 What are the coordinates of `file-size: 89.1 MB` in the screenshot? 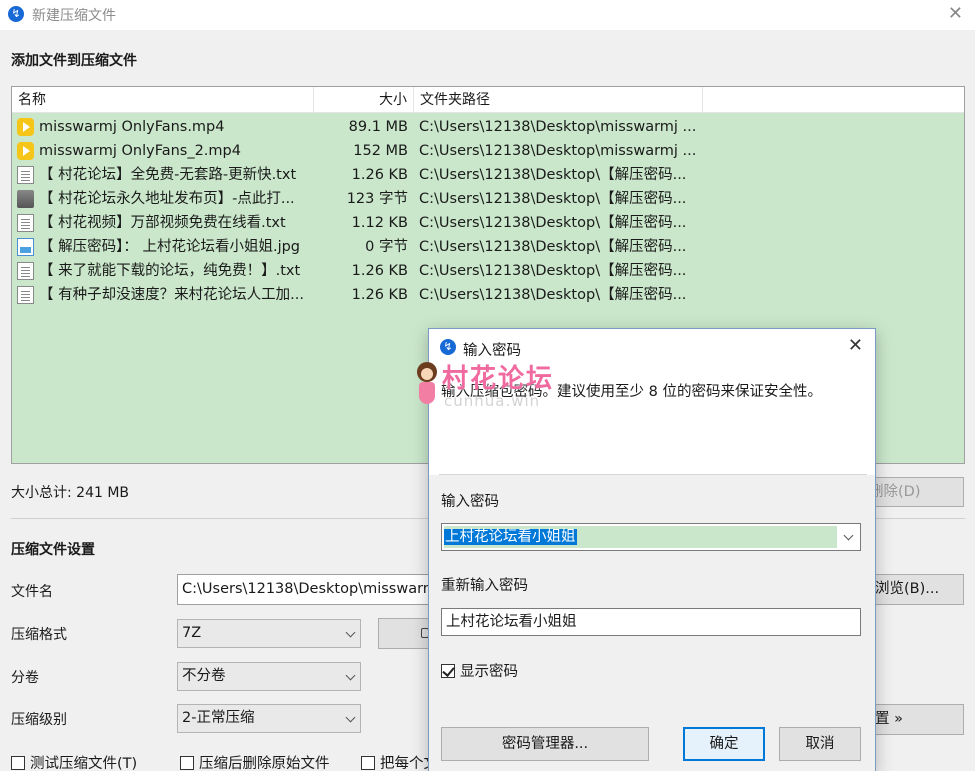 It's located at (378, 127).